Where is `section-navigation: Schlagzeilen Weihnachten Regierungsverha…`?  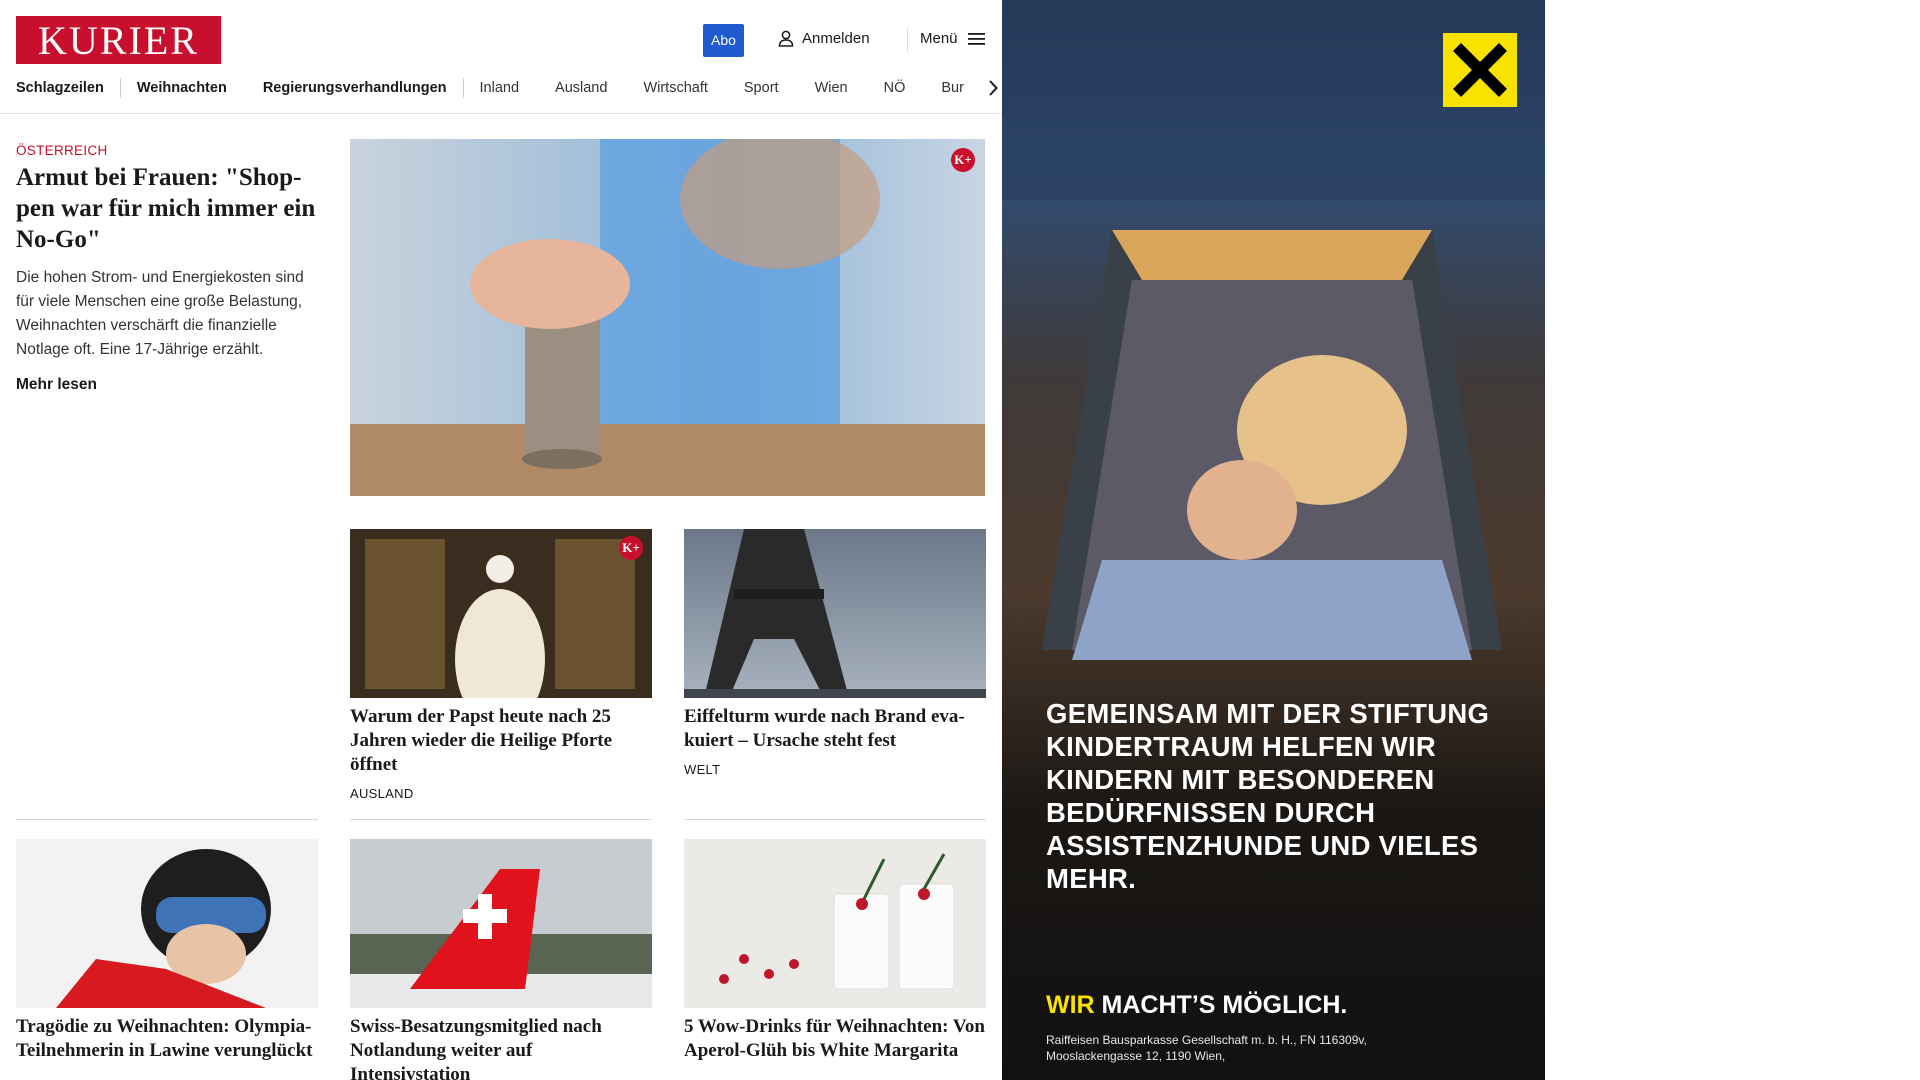 section-navigation: Schlagzeilen Weihnachten Regierungsverha… is located at coordinates (501, 88).